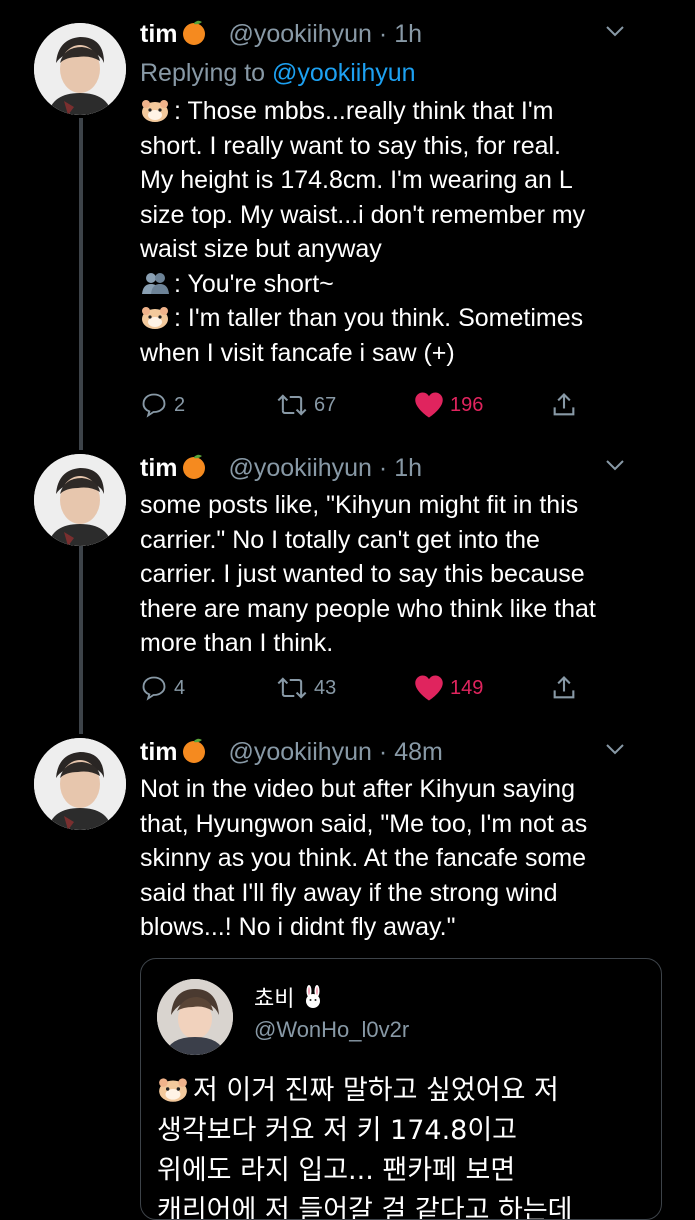 The height and width of the screenshot is (1220, 695). Describe the element at coordinates (363, 858) in the screenshot. I see `tweet-line: skinny as you think. At the fancafe some` at that location.